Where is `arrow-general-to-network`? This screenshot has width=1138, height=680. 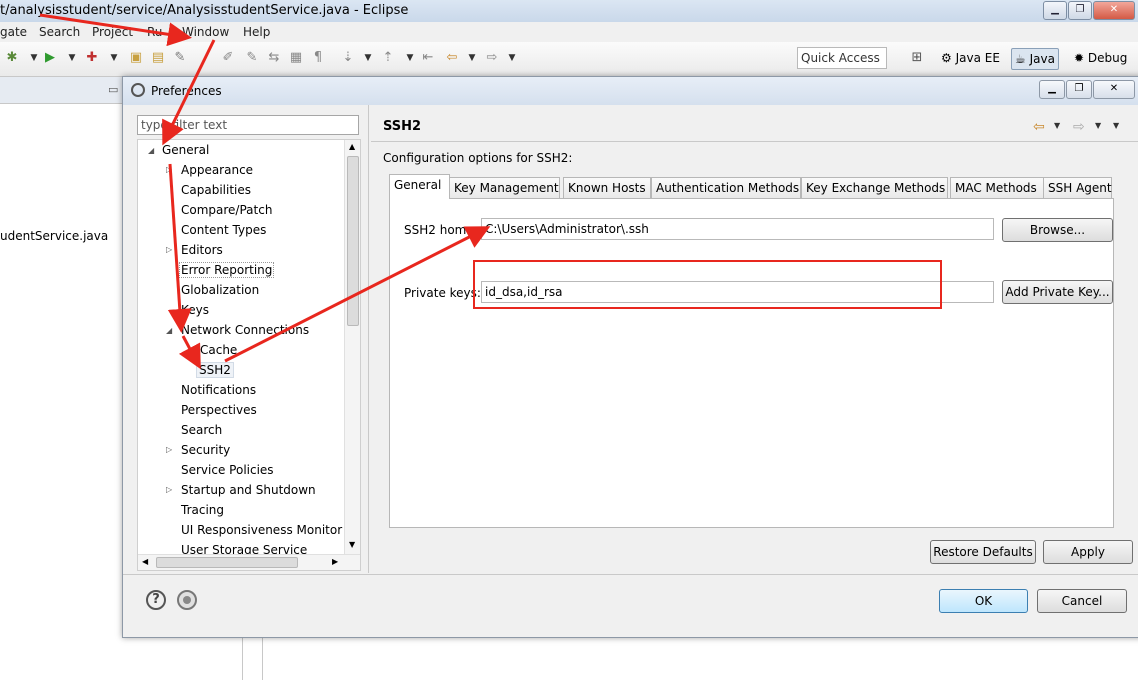
arrow-general-to-network is located at coordinates (179, 248).